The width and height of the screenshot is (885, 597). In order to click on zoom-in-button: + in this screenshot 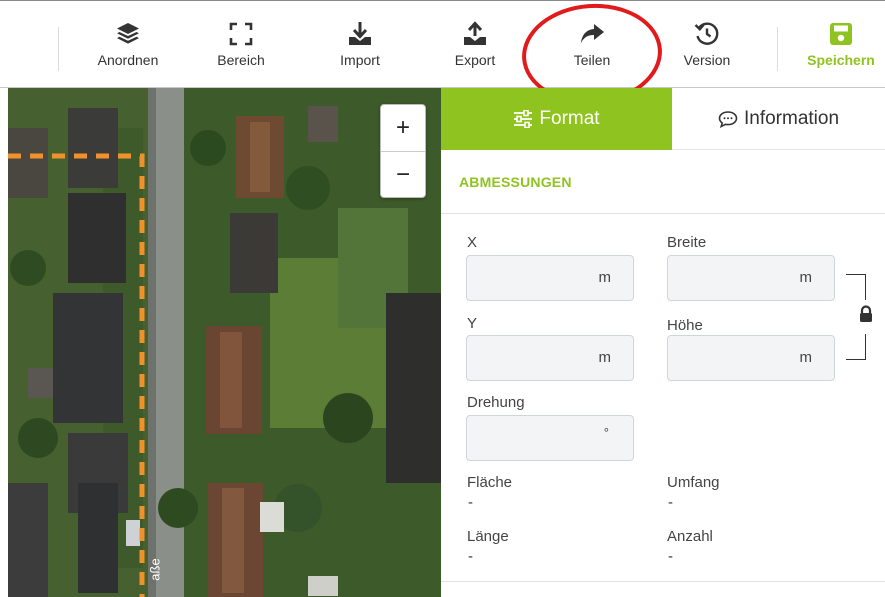, I will do `click(403, 128)`.